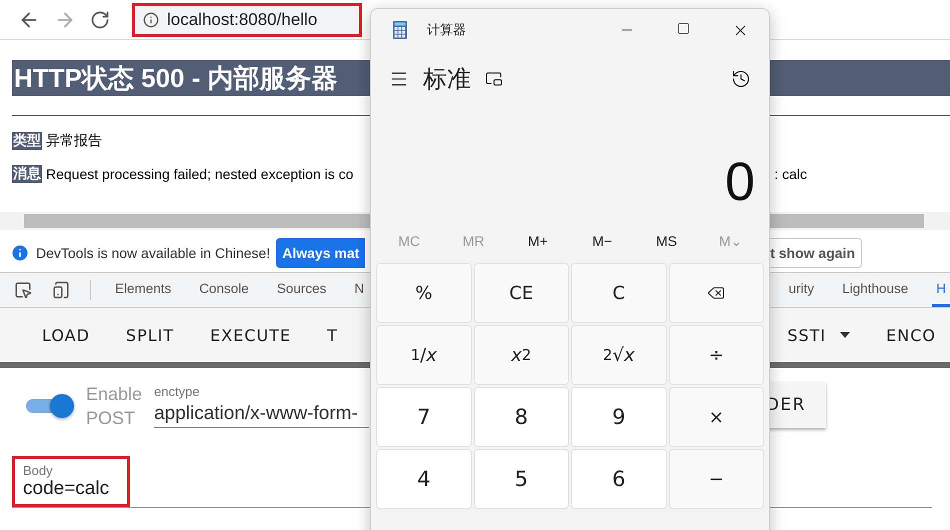  I want to click on digit-key: 6, so click(618, 479).